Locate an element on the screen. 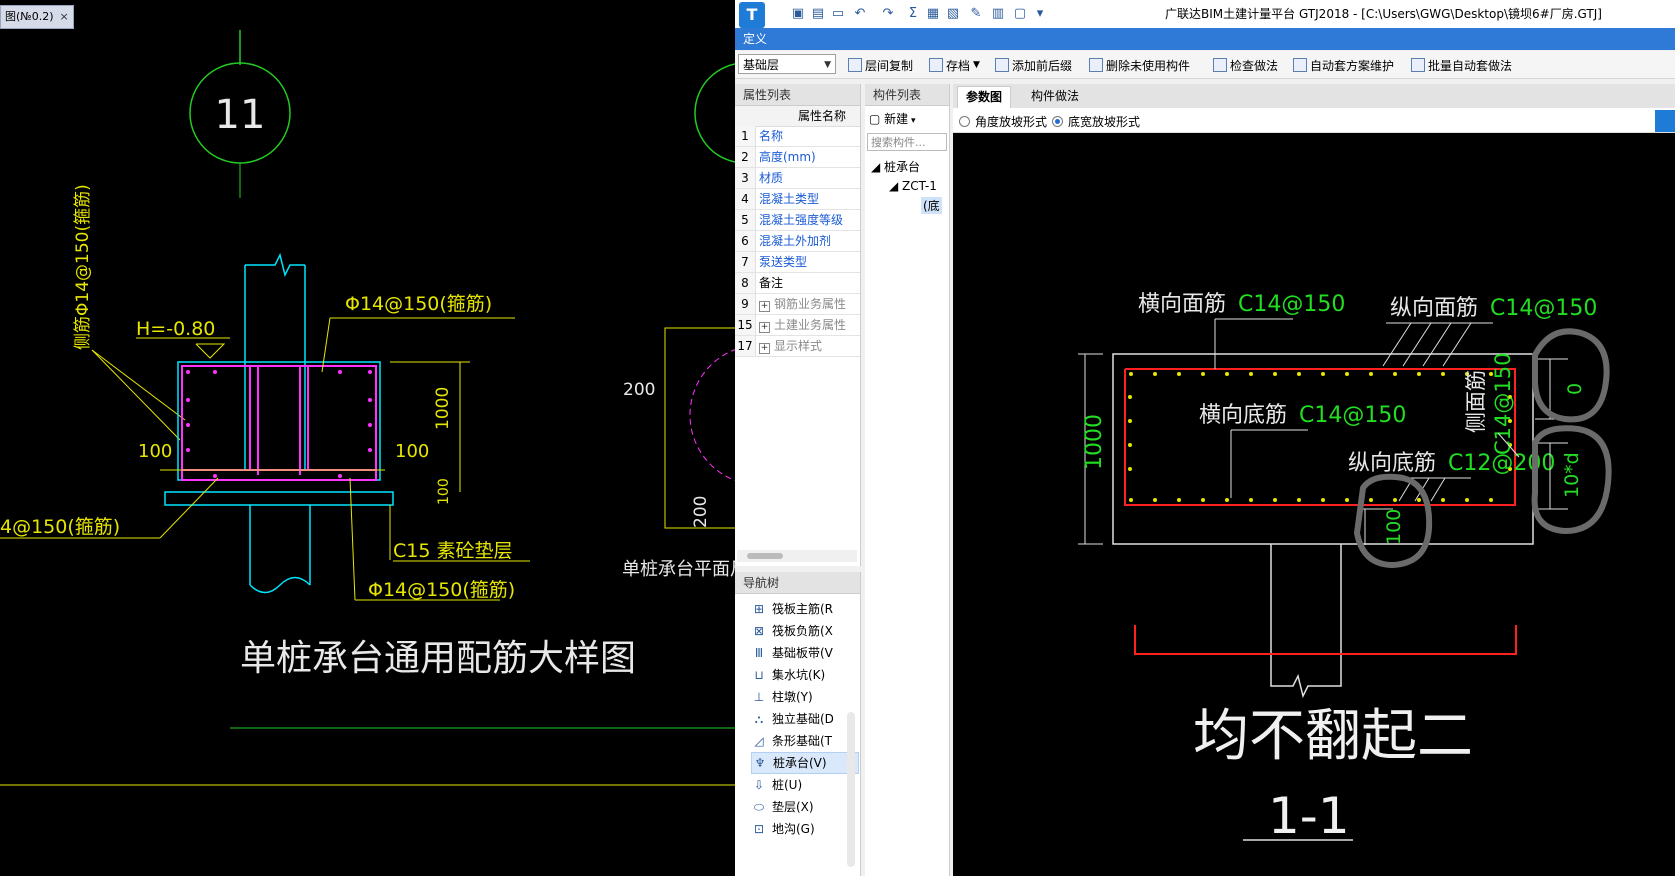 Image resolution: width=1675 pixels, height=876 pixels. undo-icon: ↶ is located at coordinates (860, 14).